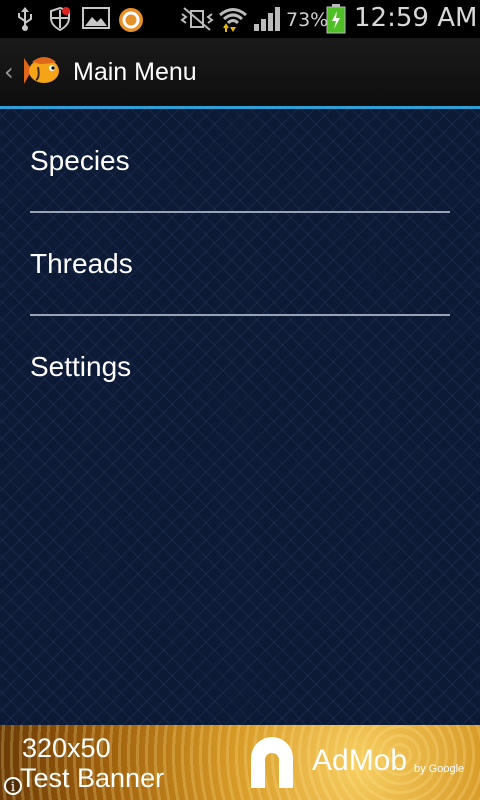 Image resolution: width=480 pixels, height=800 pixels. What do you see at coordinates (240, 264) in the screenshot?
I see `menu-item-threads: Threads` at bounding box center [240, 264].